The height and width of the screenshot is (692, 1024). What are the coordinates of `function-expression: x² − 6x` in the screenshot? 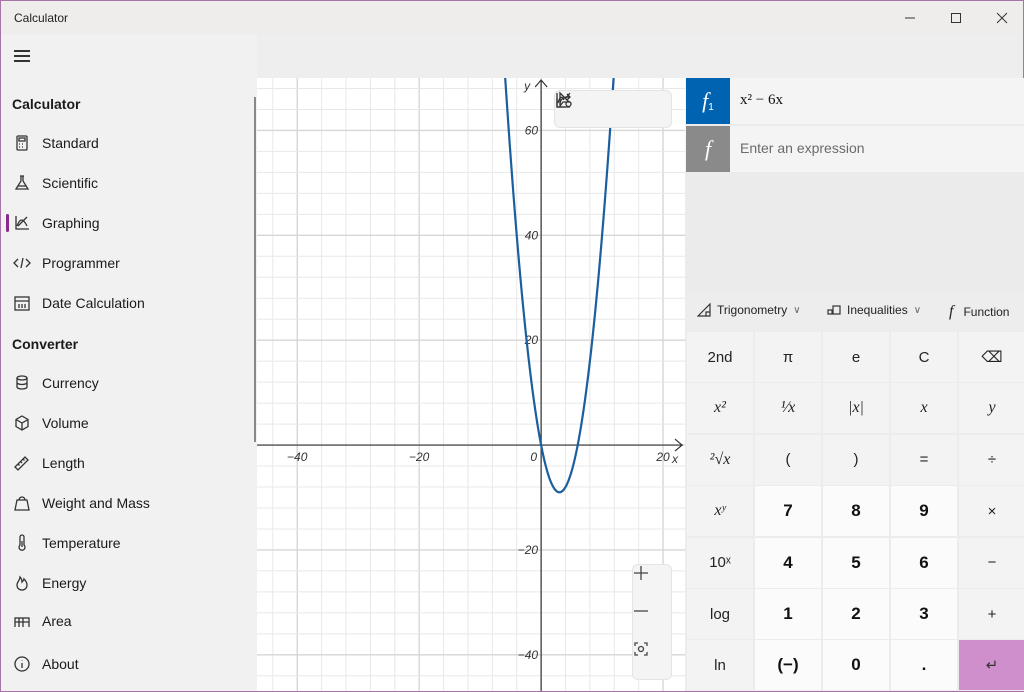 It's located at (761, 100).